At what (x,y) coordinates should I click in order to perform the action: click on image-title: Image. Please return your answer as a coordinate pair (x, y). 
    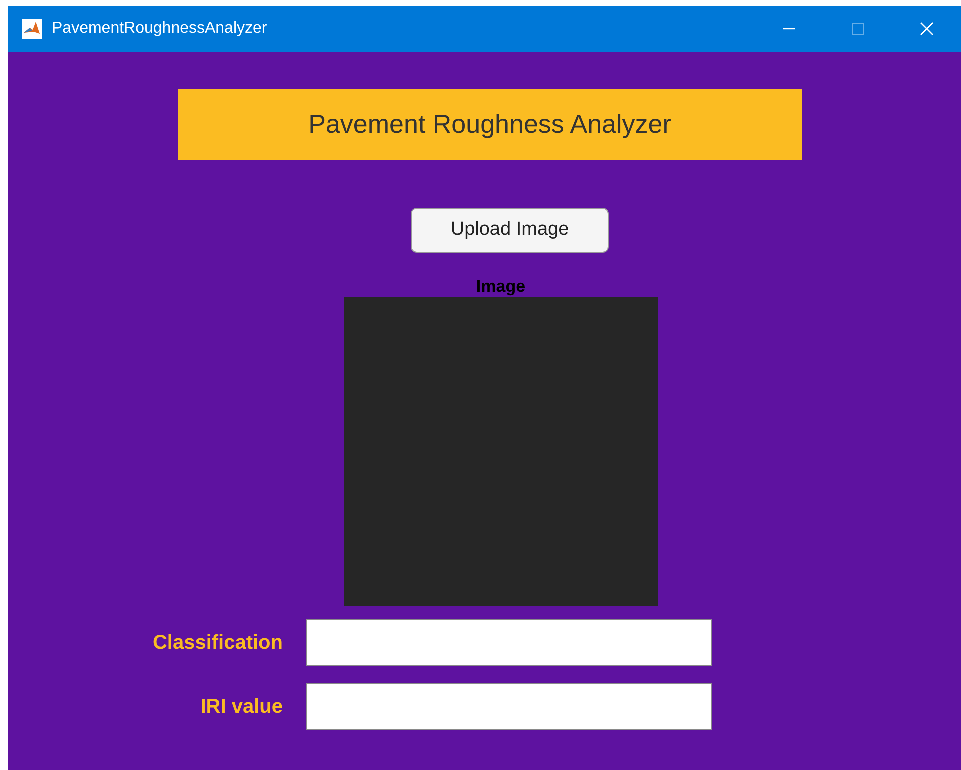
    Looking at the image, I should click on (501, 287).